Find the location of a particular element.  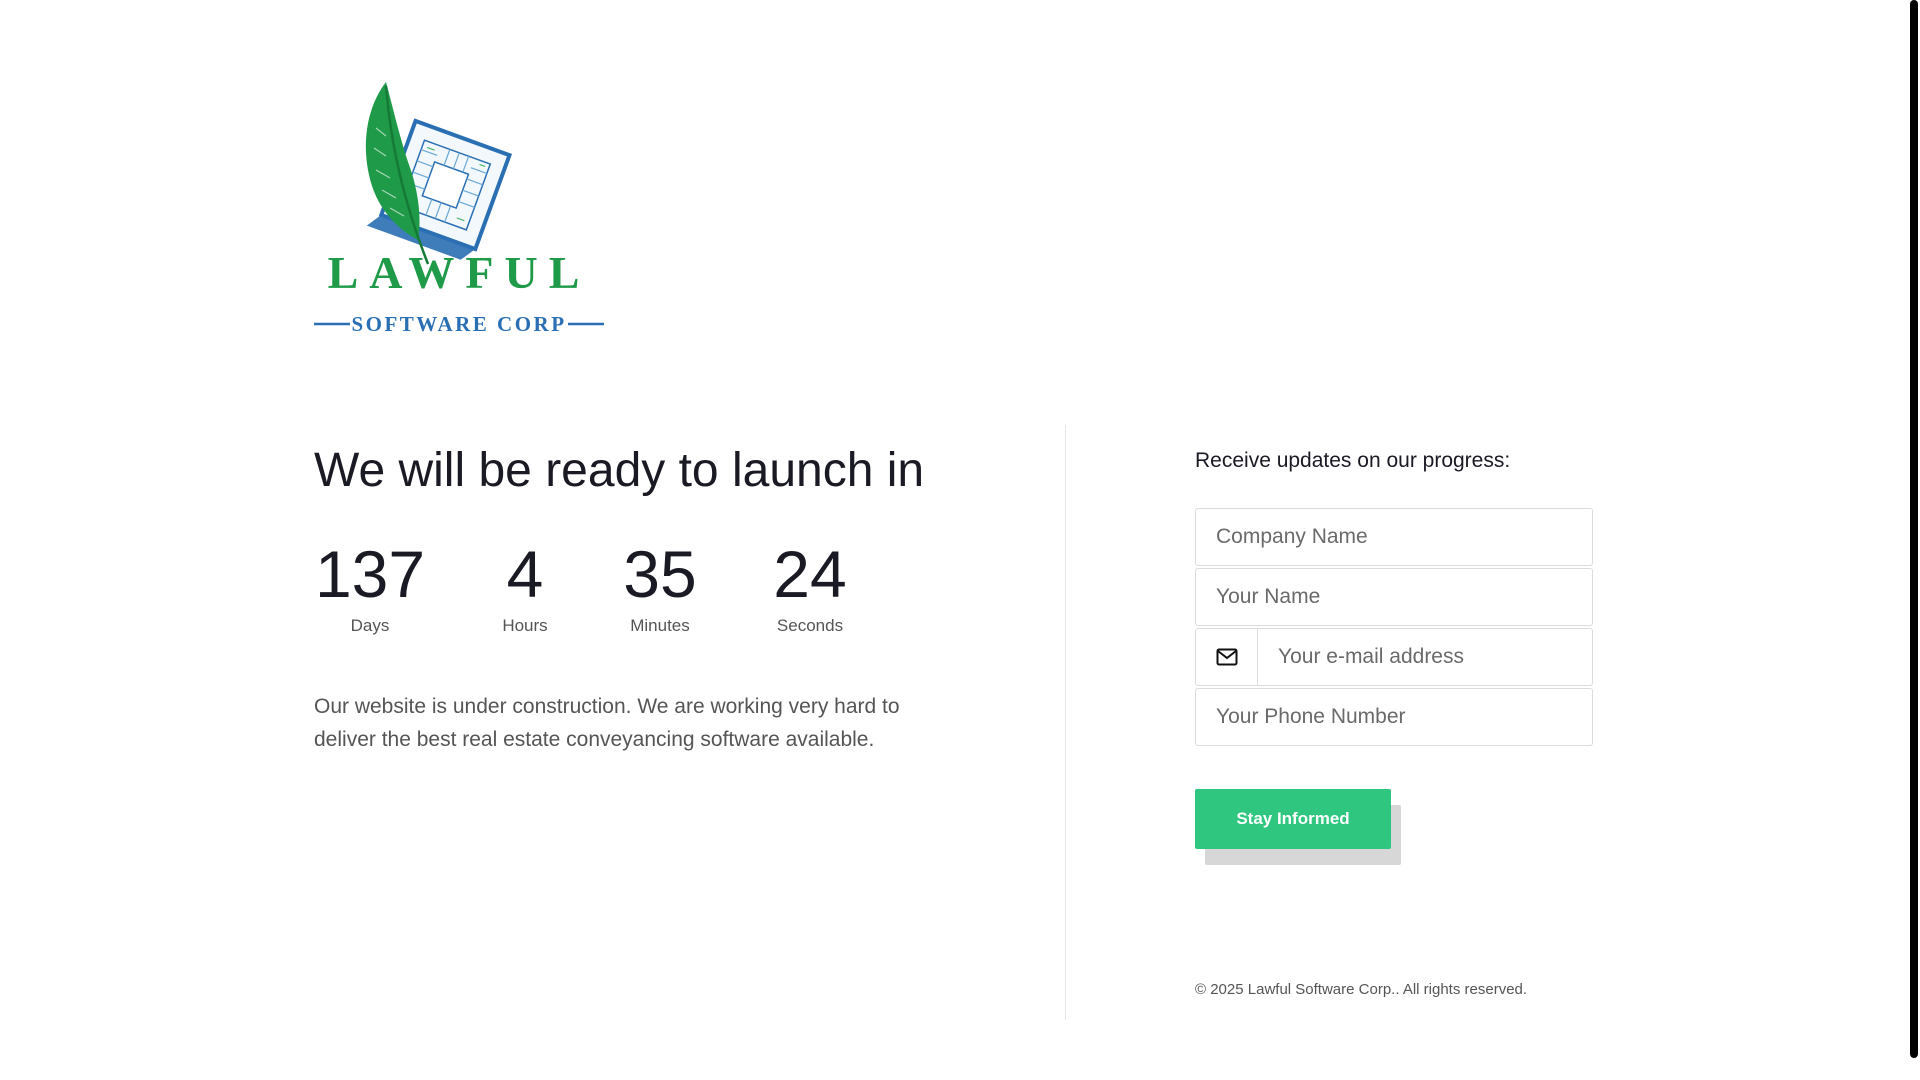

your-name-input is located at coordinates (1394, 597).